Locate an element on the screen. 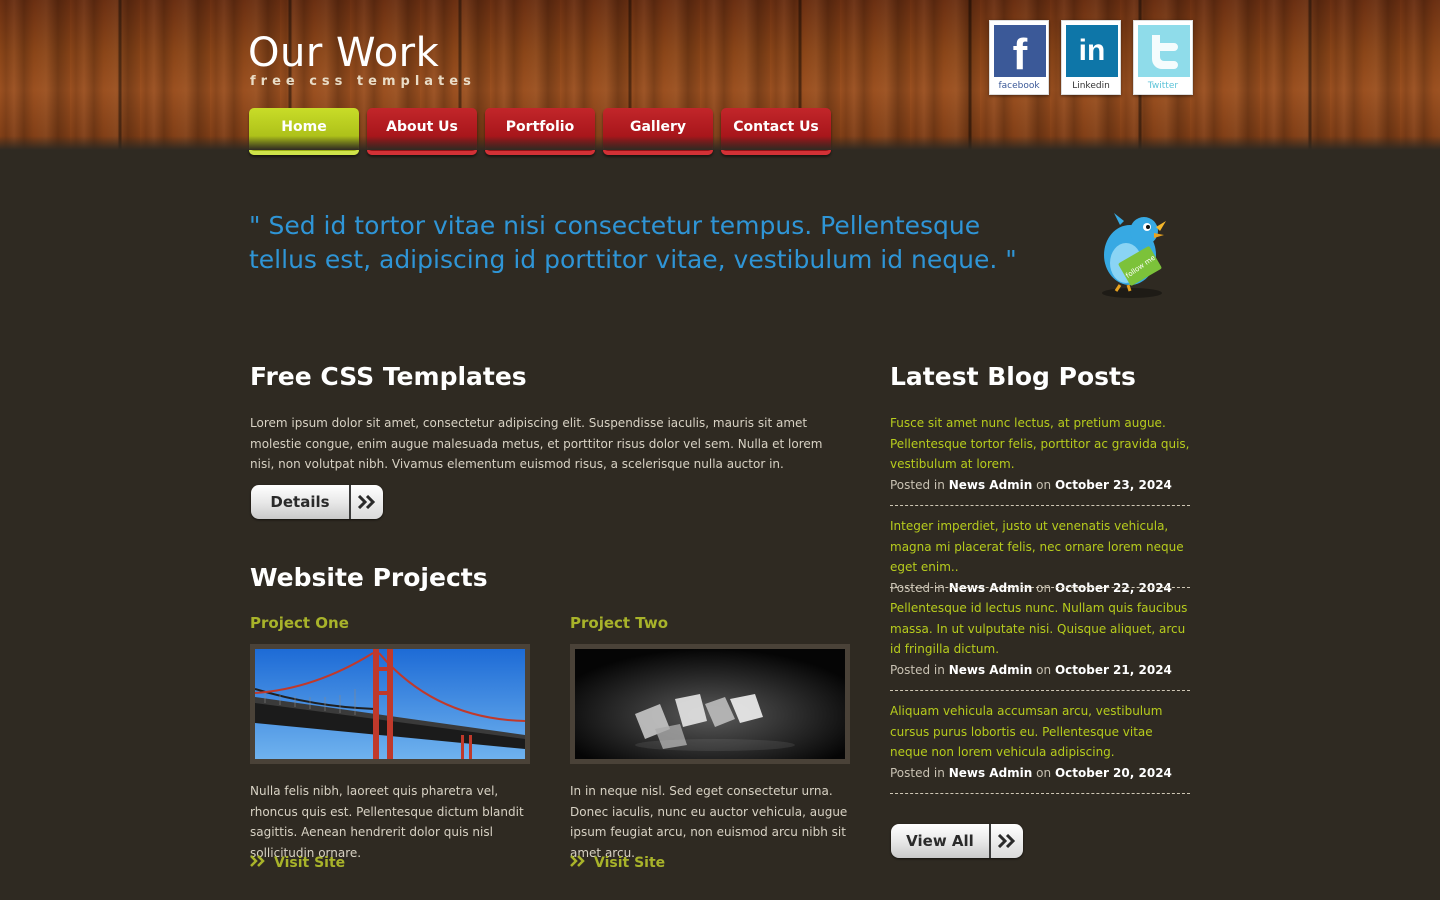  blog-post-meta: Posted in News Admin on October 21, 2024 is located at coordinates (1040, 670).